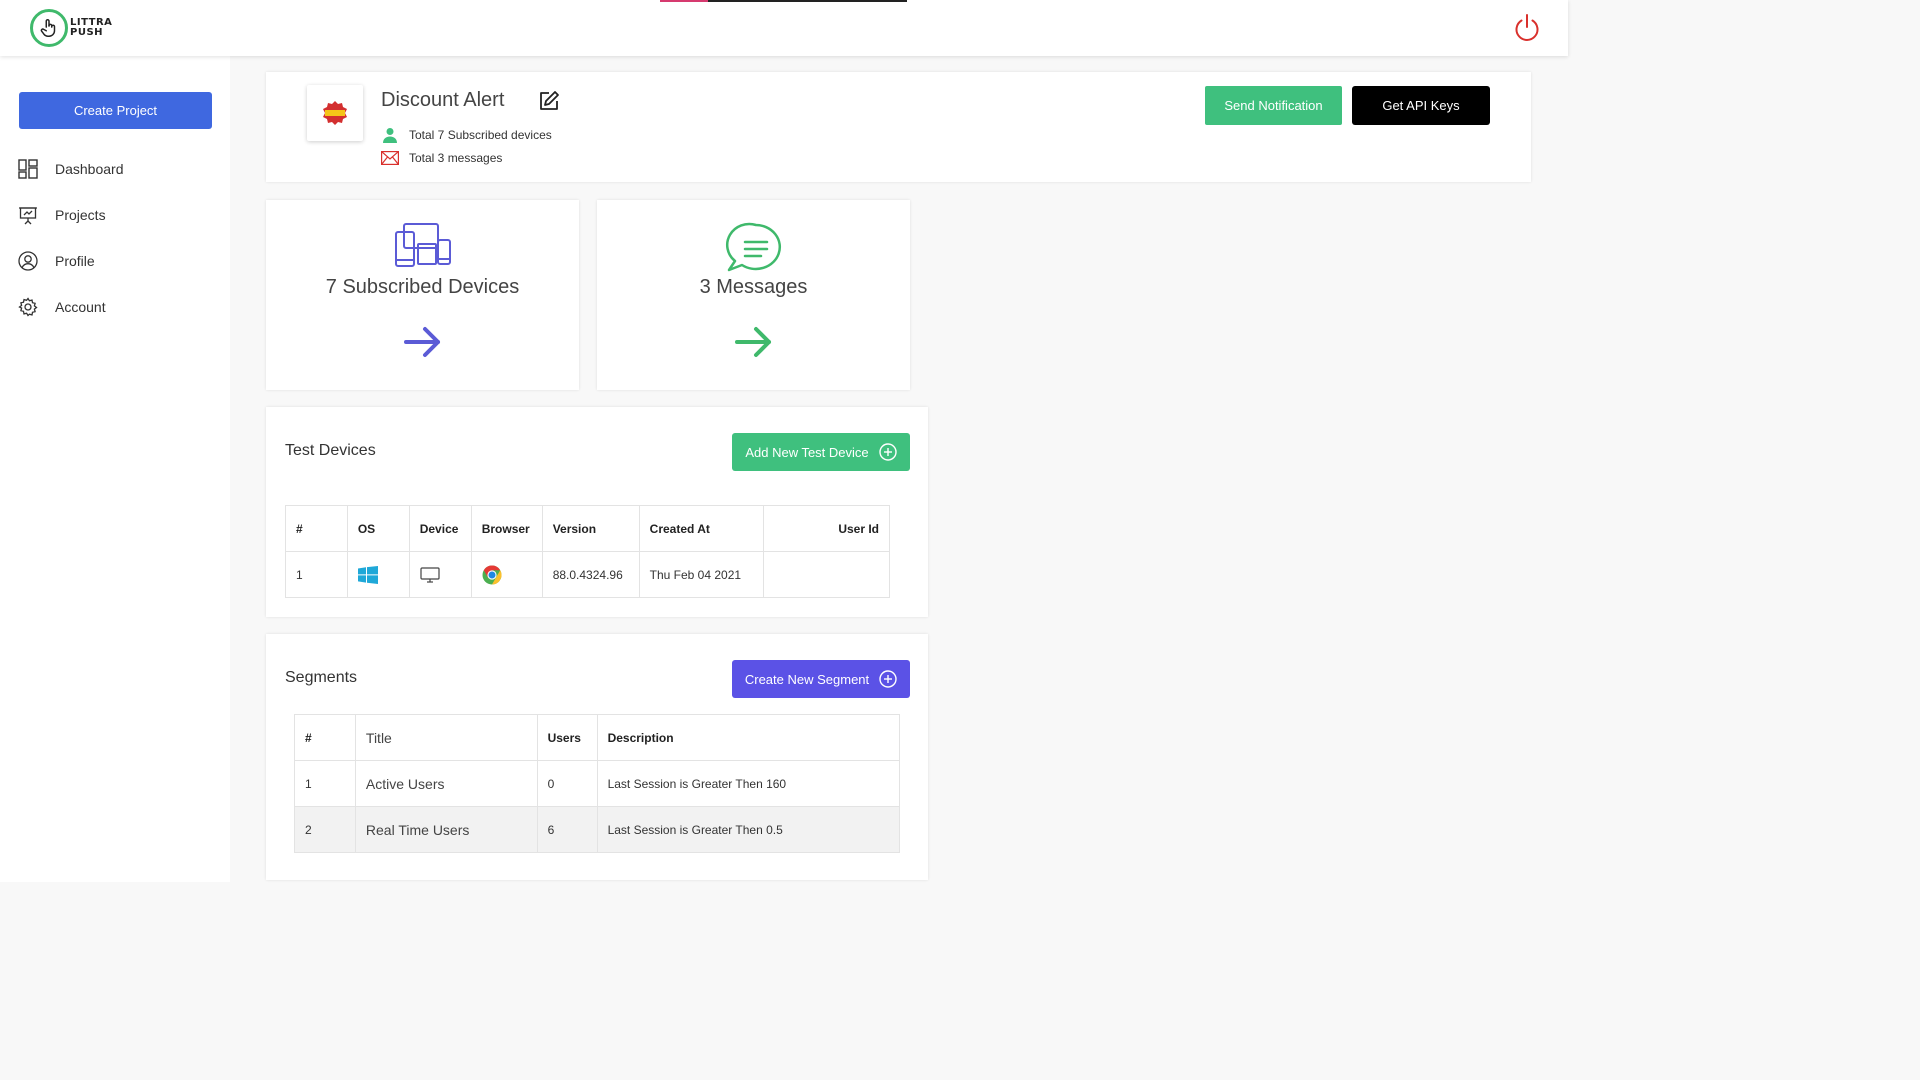  What do you see at coordinates (118, 307) in the screenshot?
I see `sidebar-item-account: Account` at bounding box center [118, 307].